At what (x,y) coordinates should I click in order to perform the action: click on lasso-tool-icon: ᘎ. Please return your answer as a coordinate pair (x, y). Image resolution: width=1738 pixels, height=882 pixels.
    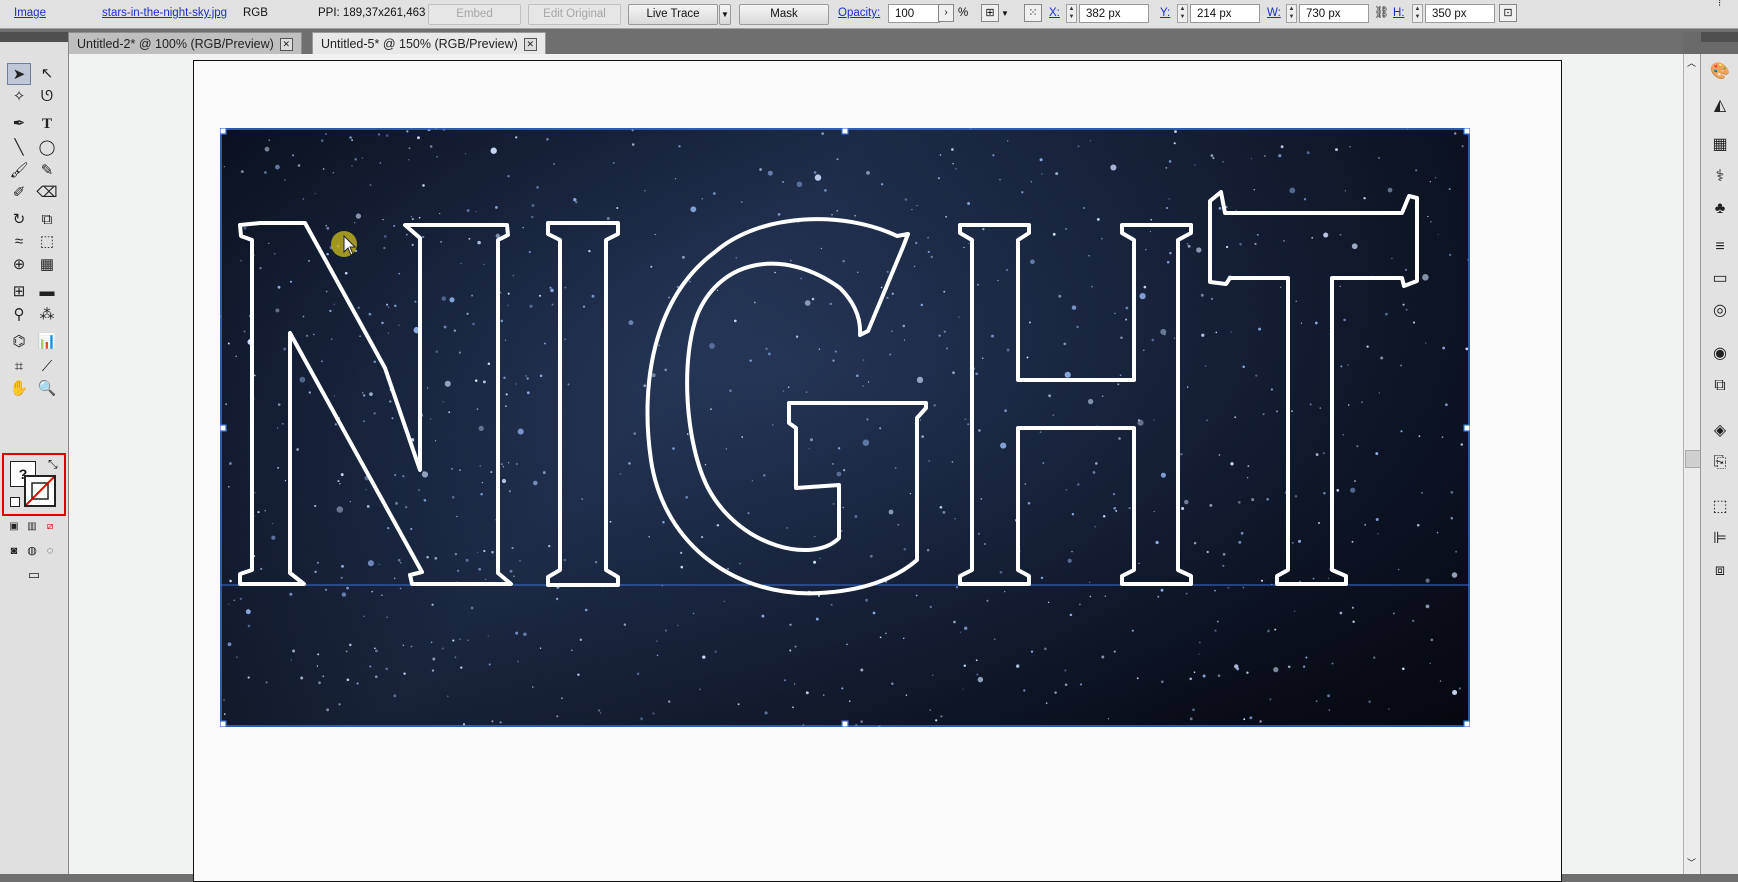
    Looking at the image, I should click on (47, 97).